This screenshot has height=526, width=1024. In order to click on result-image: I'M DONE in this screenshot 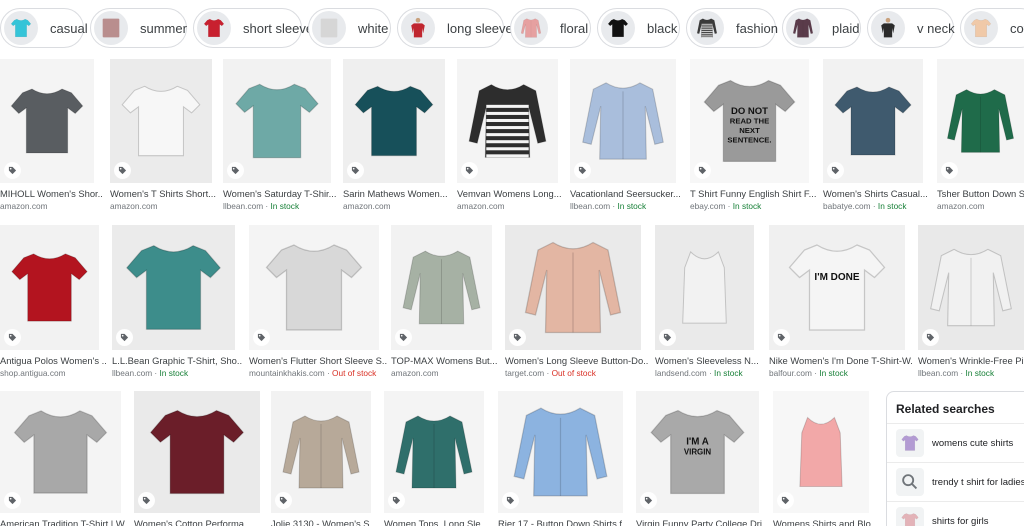, I will do `click(837, 287)`.